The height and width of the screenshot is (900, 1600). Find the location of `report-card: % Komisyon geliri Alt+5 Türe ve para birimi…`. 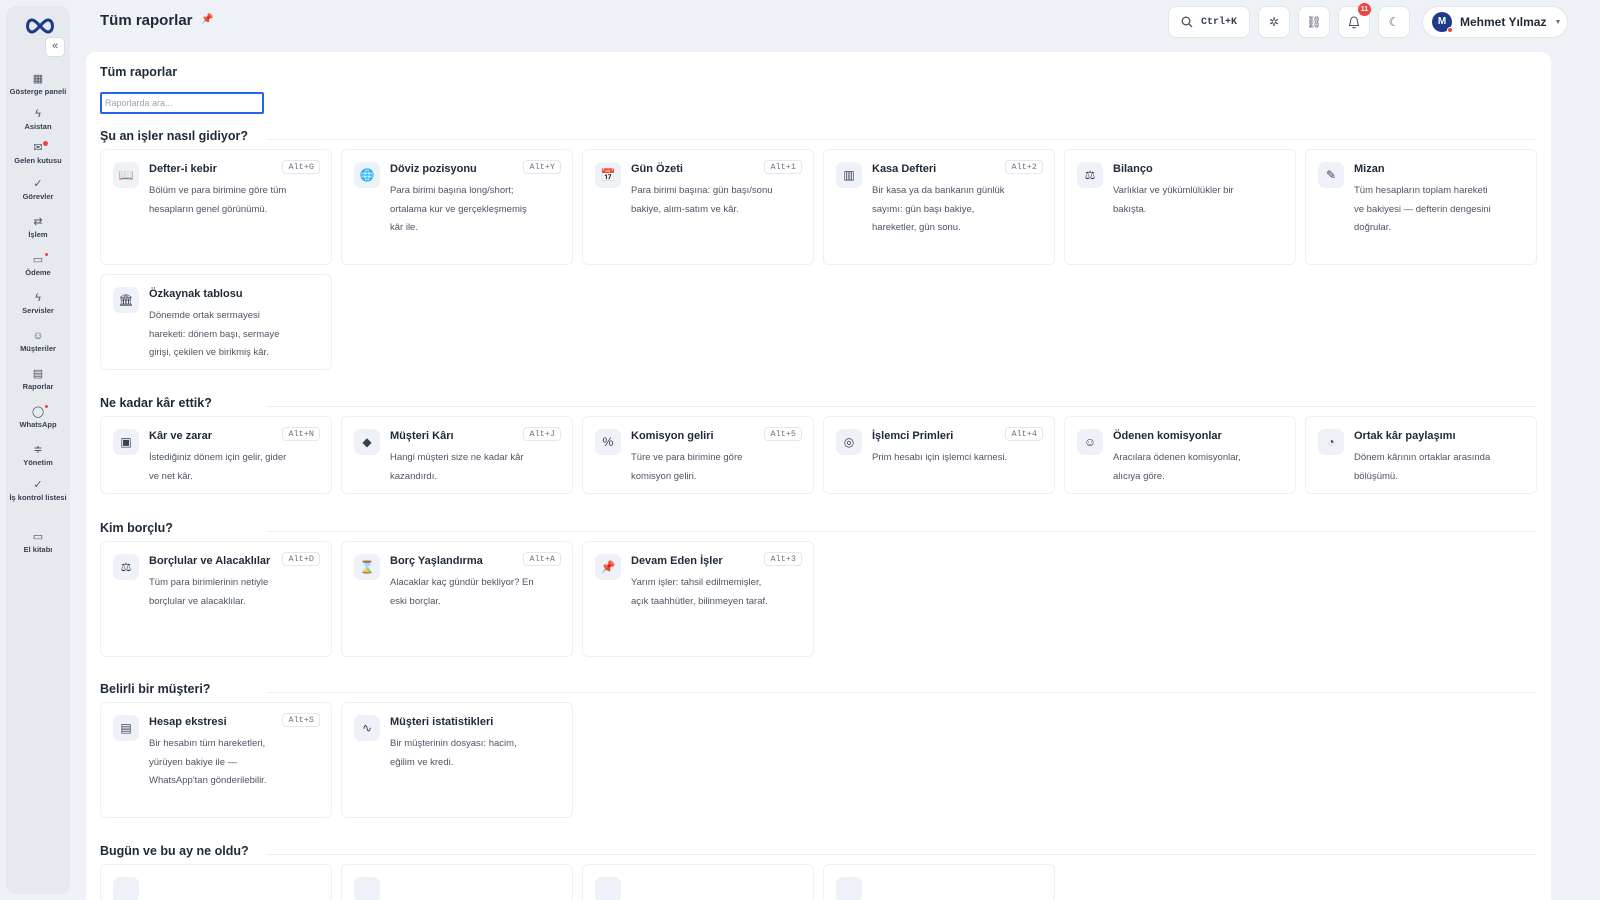

report-card: % Komisyon geliri Alt+5 Türe ve para birimi… is located at coordinates (698, 455).